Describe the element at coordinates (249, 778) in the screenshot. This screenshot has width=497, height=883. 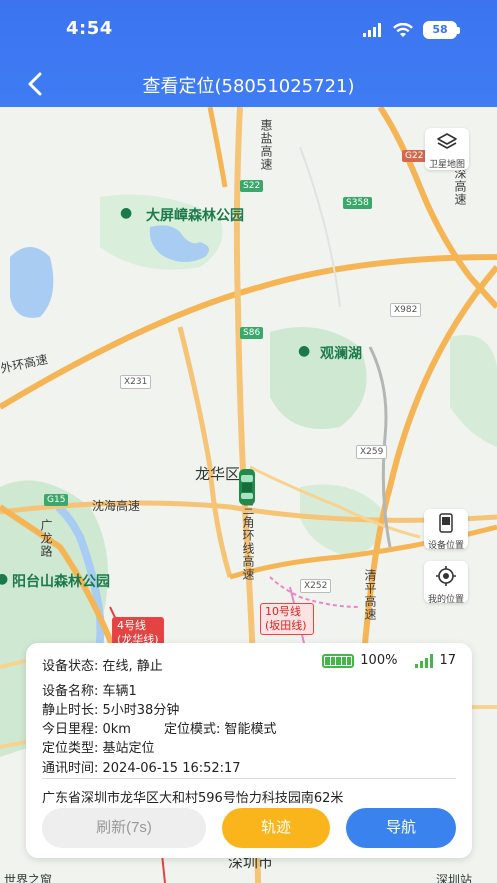
I see `divider` at that location.